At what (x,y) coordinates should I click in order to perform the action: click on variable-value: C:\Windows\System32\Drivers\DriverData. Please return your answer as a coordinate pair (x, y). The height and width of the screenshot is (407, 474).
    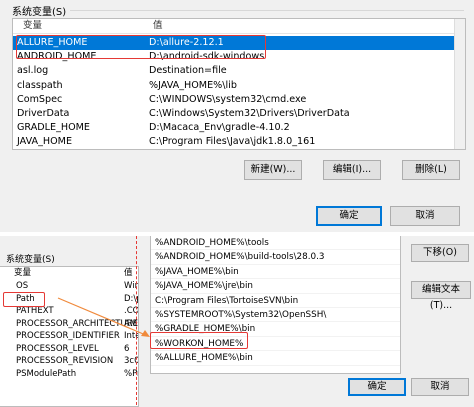
    Looking at the image, I should click on (249, 113).